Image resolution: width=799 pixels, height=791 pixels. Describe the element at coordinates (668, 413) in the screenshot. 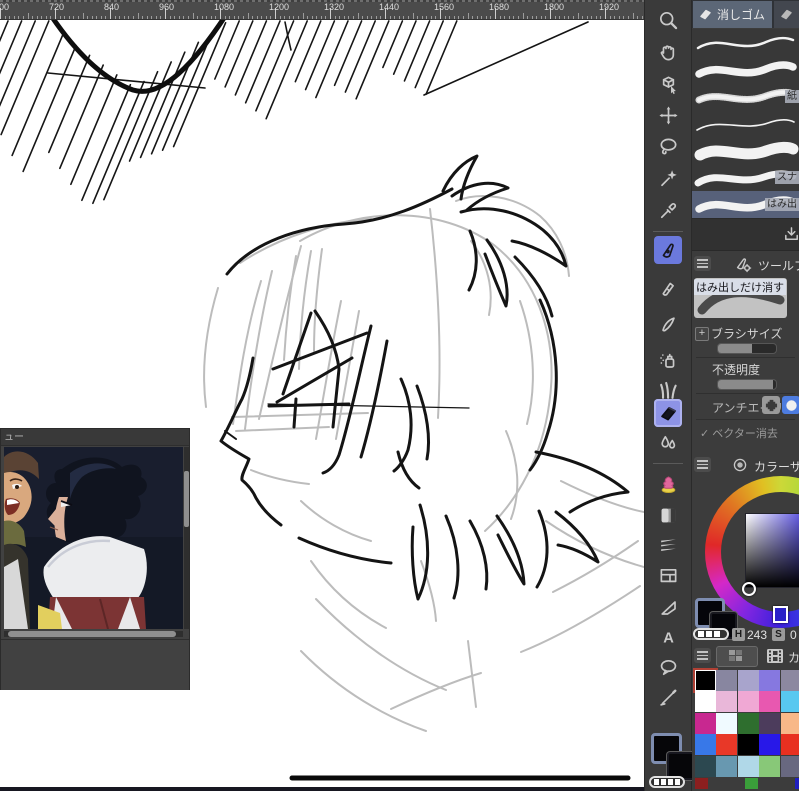

I see `tool-eraser-button` at that location.